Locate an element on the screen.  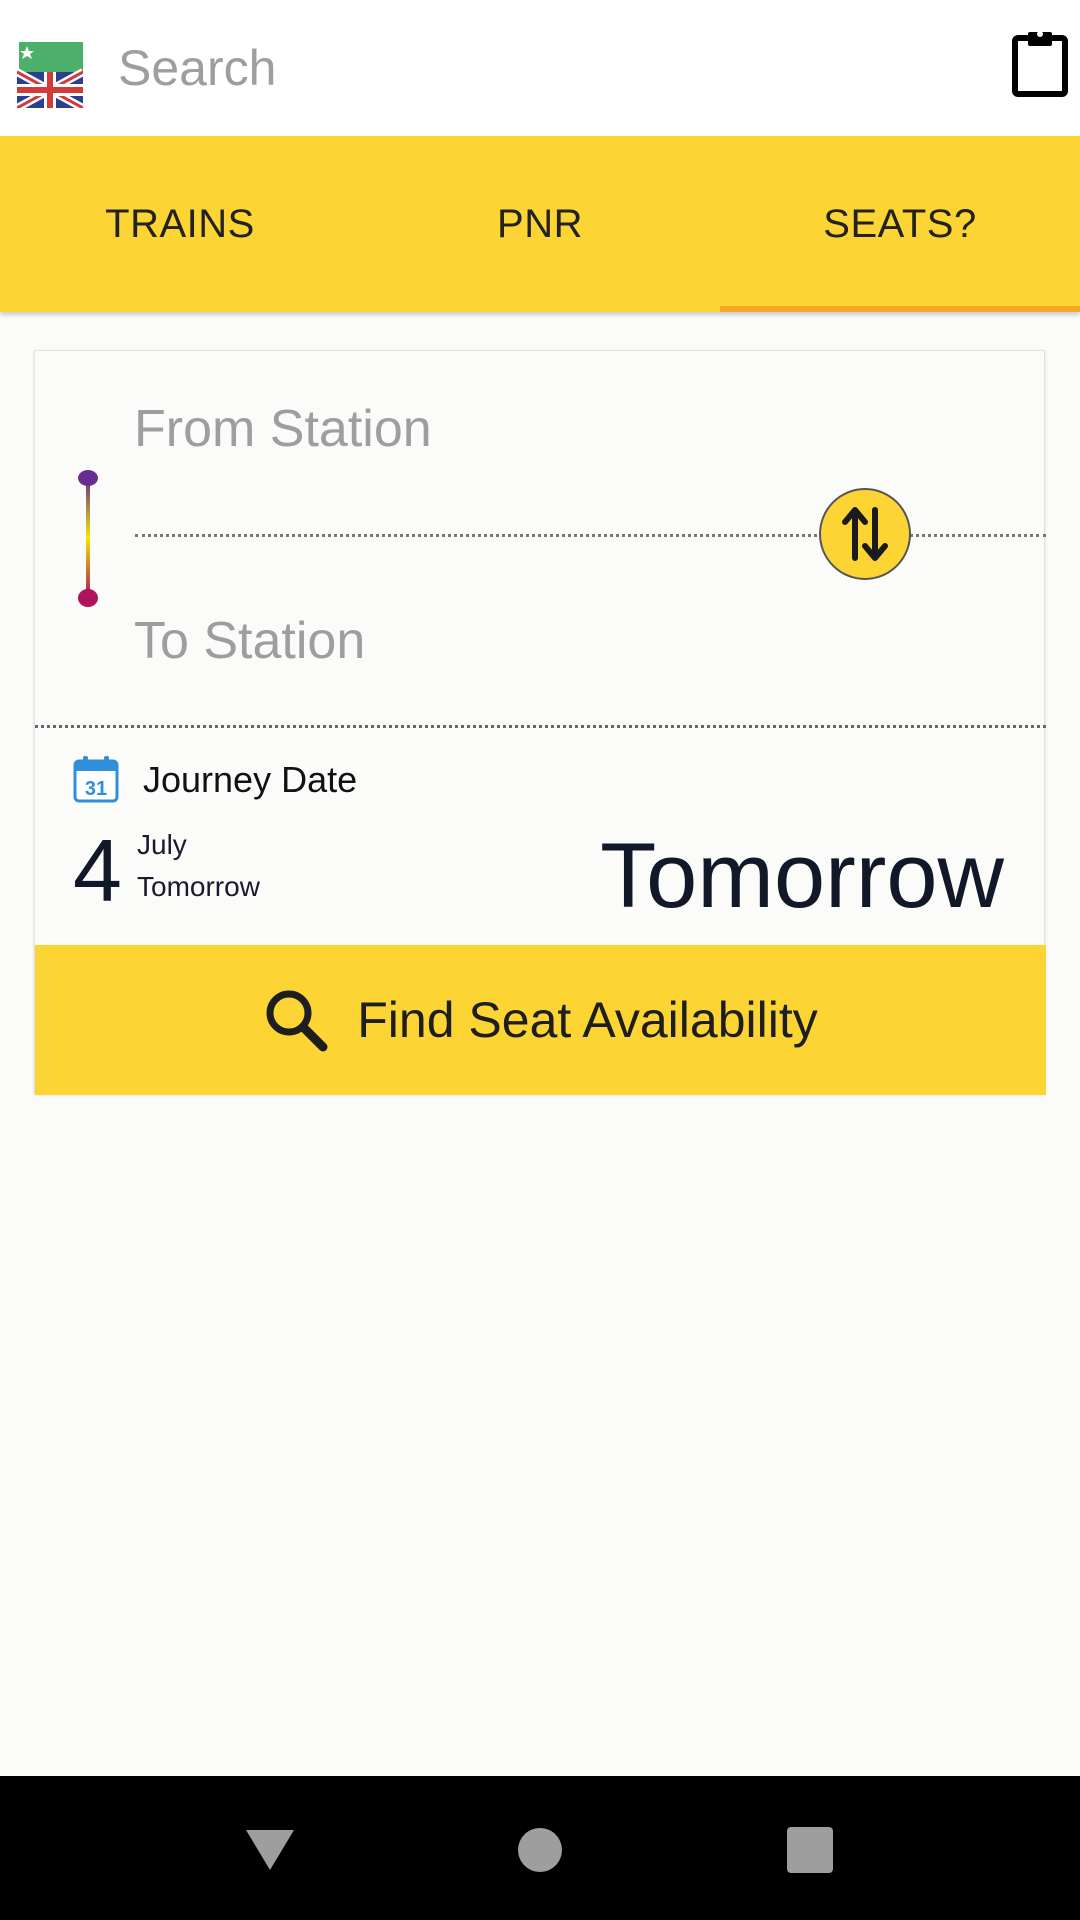
swap-vertical-icon is located at coordinates (865, 534).